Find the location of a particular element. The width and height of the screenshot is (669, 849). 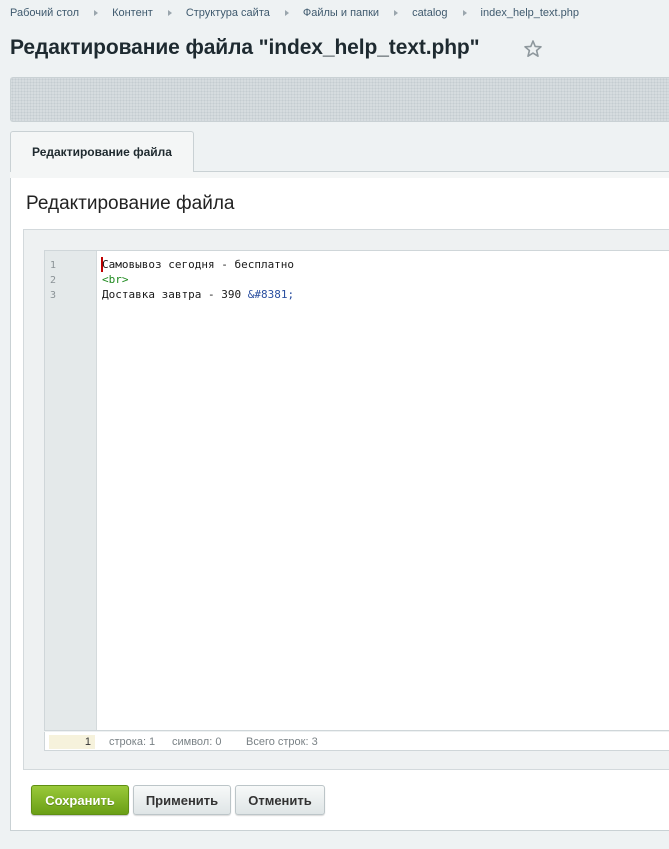

code-tag: <br> is located at coordinates (115, 279).